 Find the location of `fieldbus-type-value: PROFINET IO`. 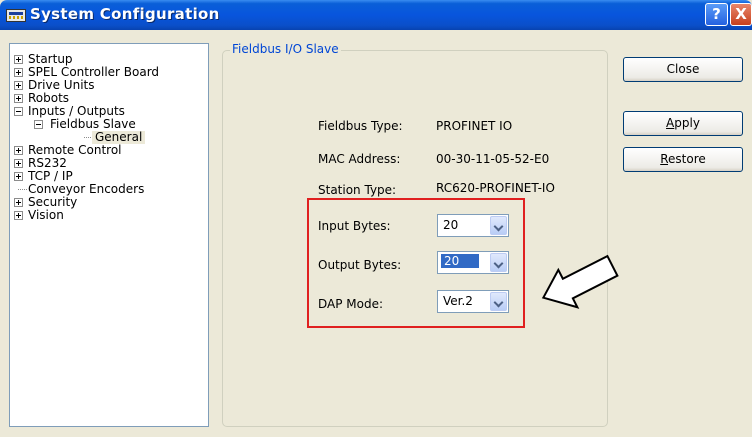

fieldbus-type-value: PROFINET IO is located at coordinates (474, 126).